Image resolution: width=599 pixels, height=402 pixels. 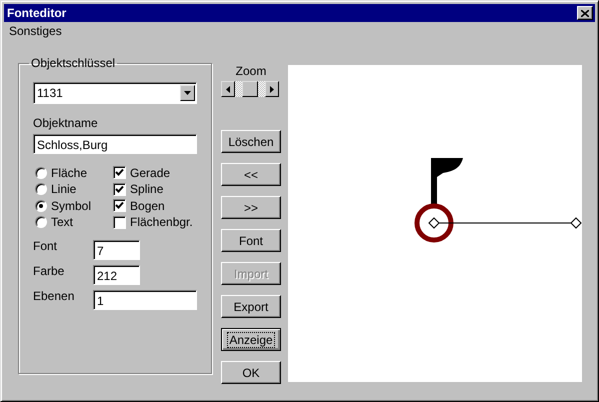 I want to click on field-label: Font, so click(x=45, y=246).